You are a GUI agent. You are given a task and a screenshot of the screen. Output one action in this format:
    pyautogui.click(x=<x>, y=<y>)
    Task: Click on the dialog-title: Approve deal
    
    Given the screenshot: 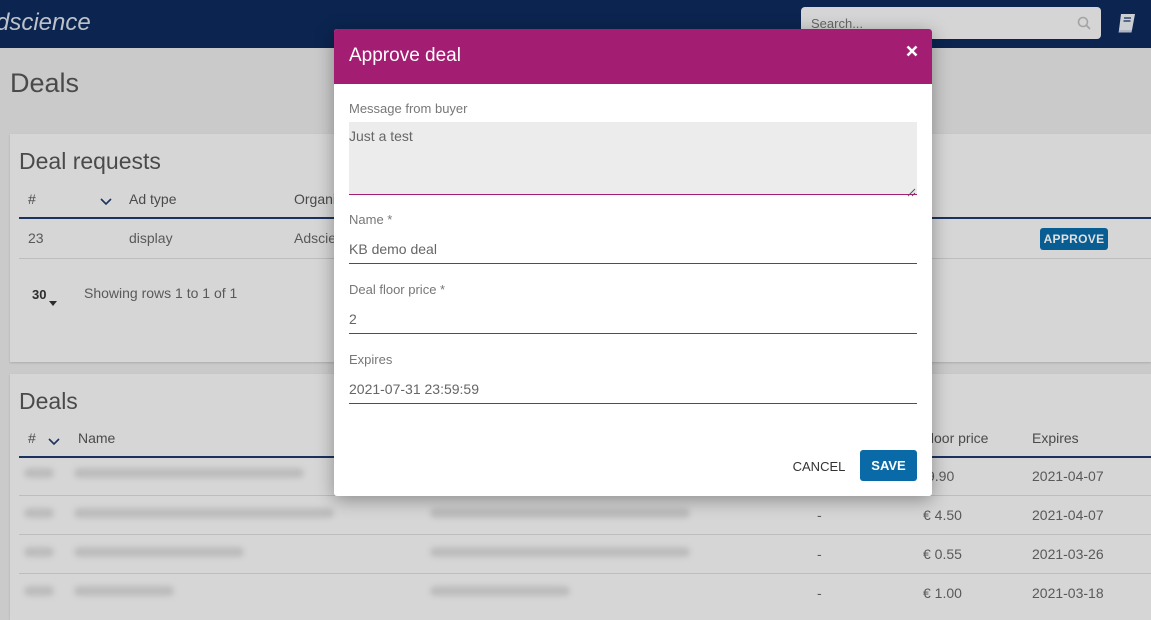 What is the action you would take?
    pyautogui.click(x=405, y=55)
    